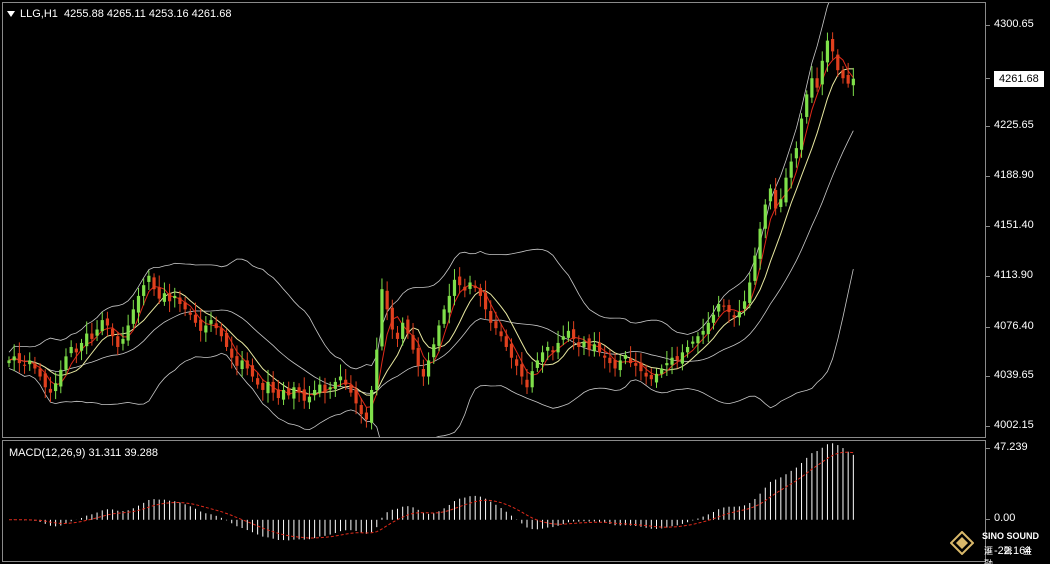  I want to click on sino-sound-logo-icon, so click(962, 543).